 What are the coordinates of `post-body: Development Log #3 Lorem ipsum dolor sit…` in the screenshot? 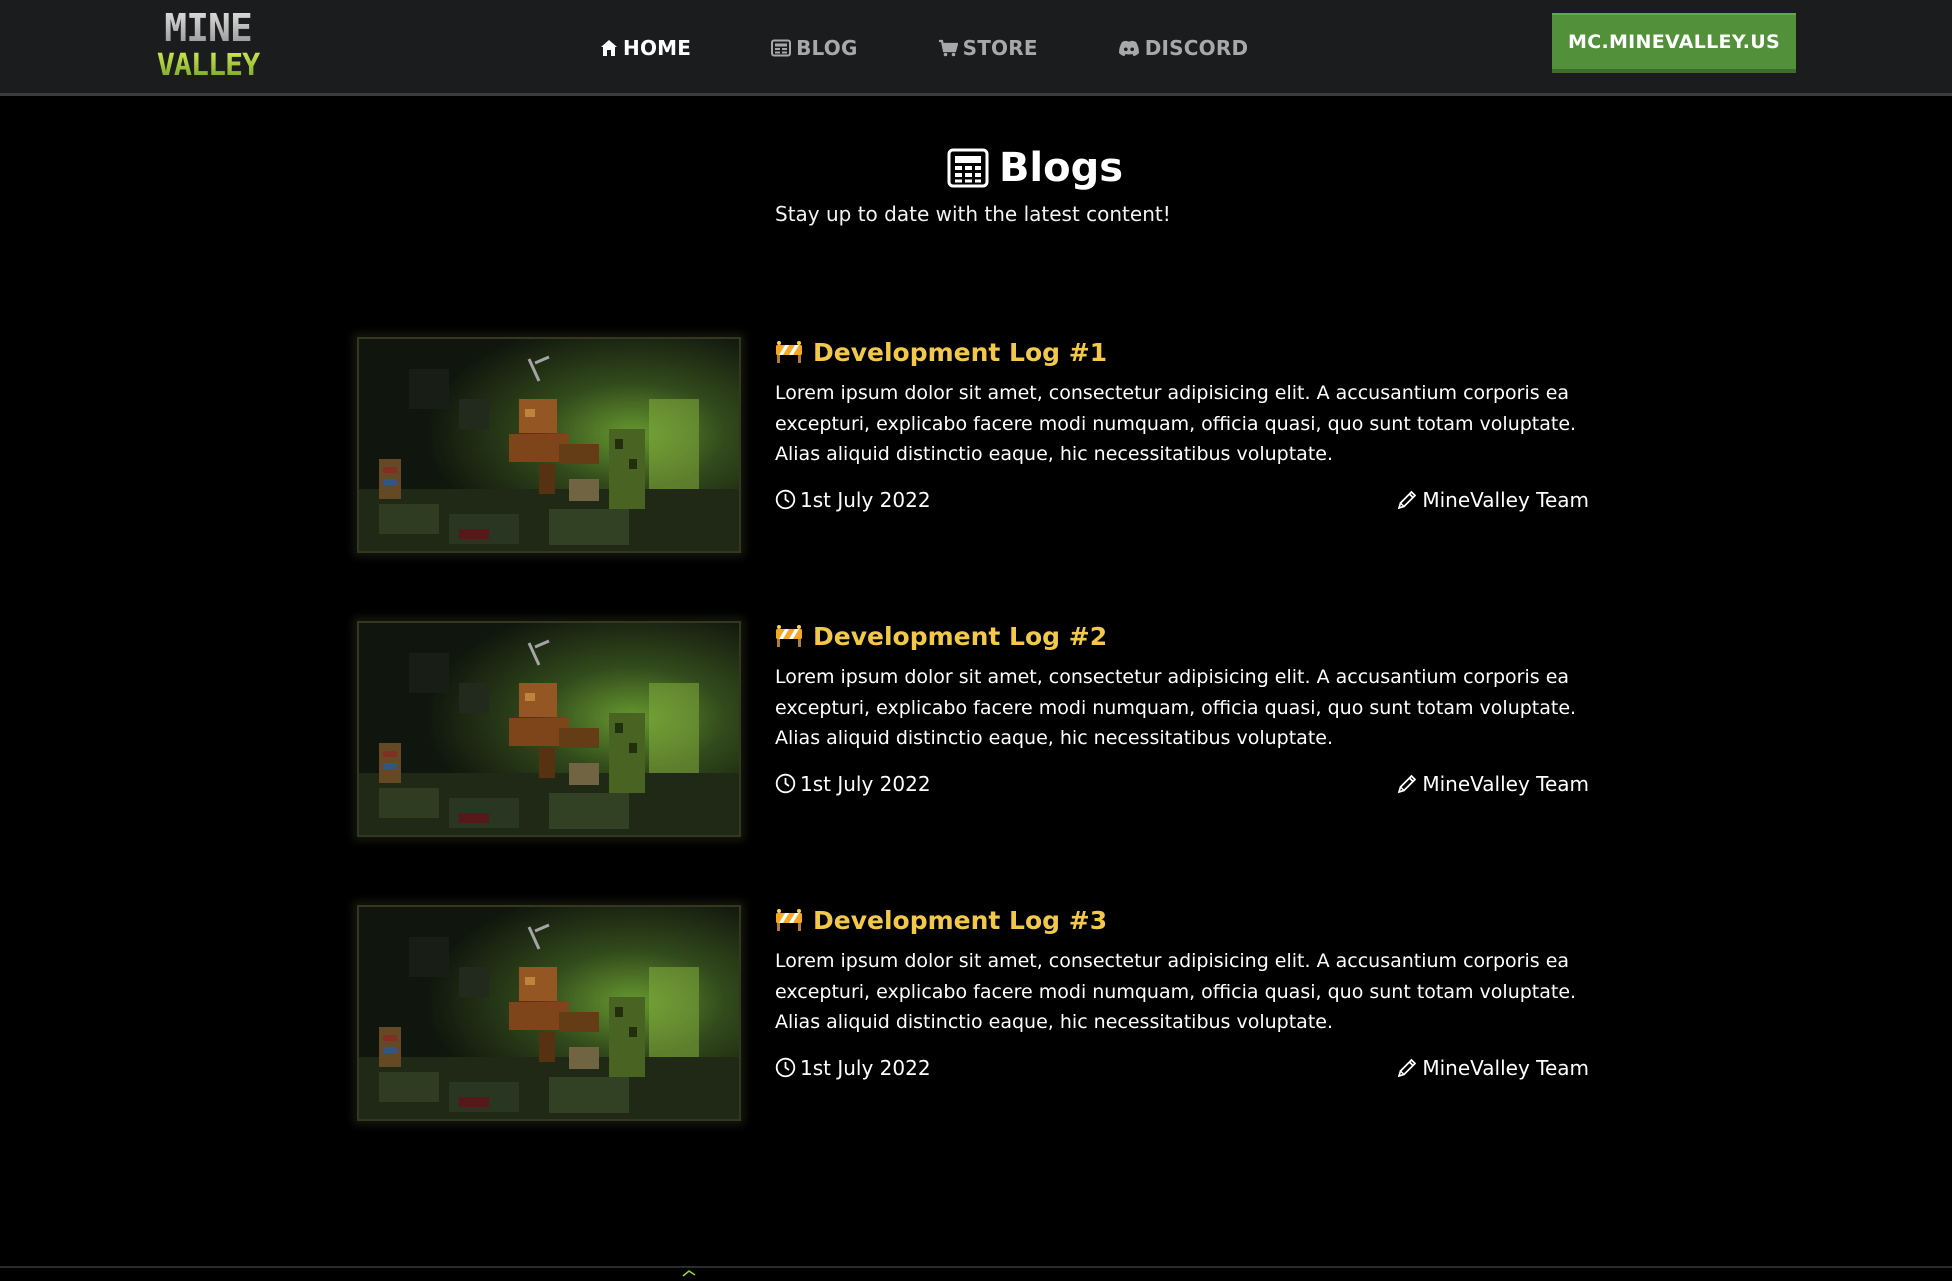 It's located at (1185, 992).